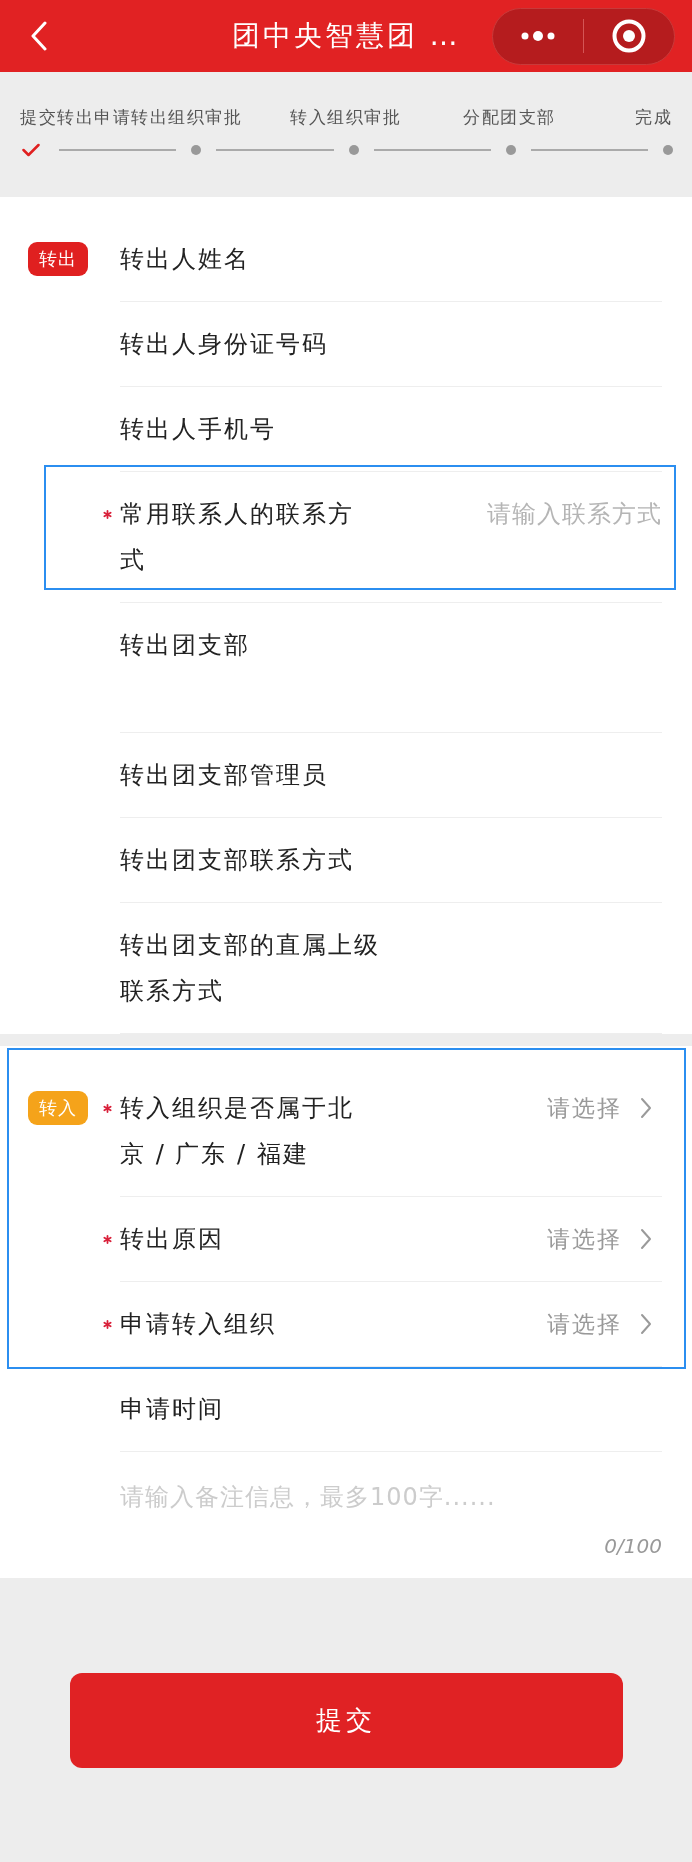 The image size is (692, 1862). Describe the element at coordinates (345, 117) in the screenshot. I see `step-label: 转入组织审批` at that location.